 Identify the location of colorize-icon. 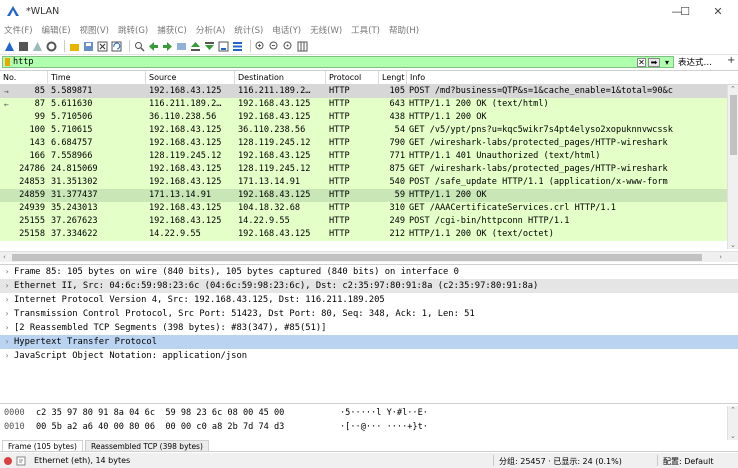
(237, 46).